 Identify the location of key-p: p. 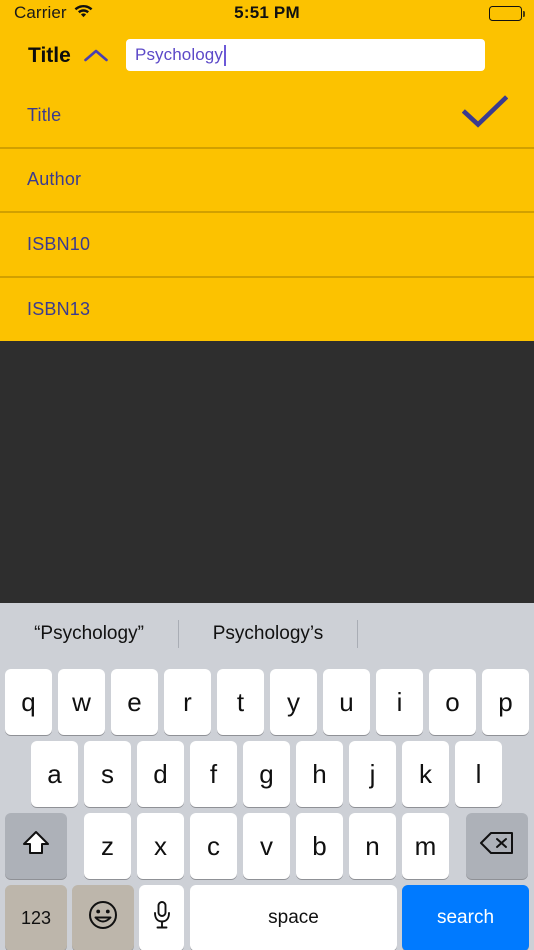
(505, 702).